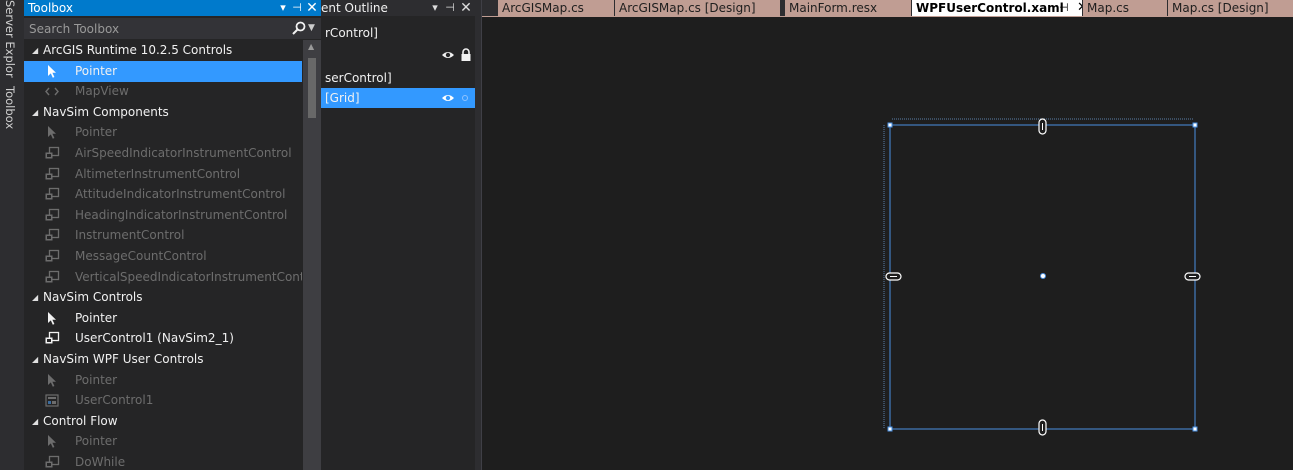  Describe the element at coordinates (163, 461) in the screenshot. I see `toolbox-item: DoWhile` at that location.